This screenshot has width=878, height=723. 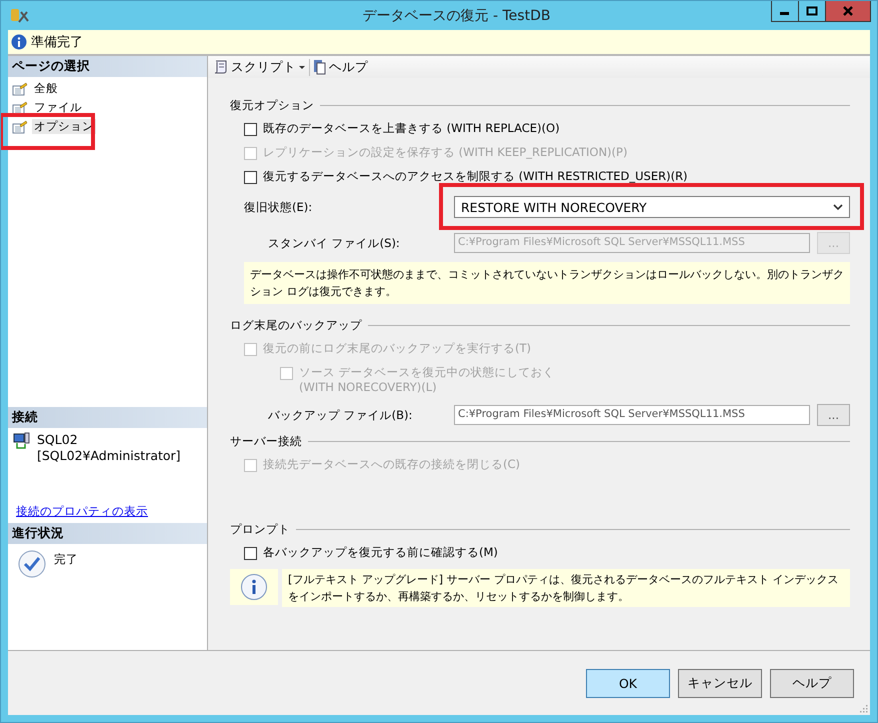 What do you see at coordinates (812, 683) in the screenshot?
I see `dialog-button: ヘルプ` at bounding box center [812, 683].